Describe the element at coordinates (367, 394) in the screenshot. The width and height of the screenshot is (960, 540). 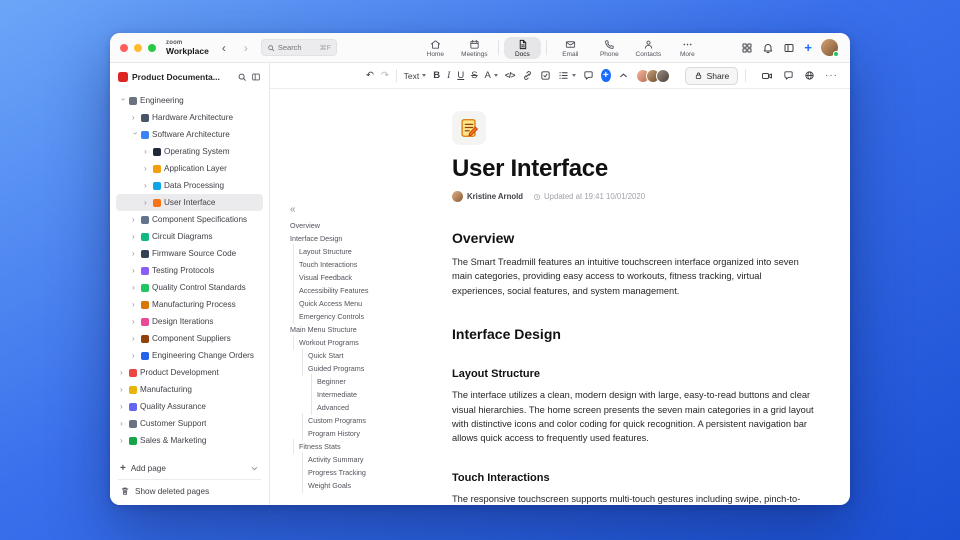
I see `outline-item: Intermediate` at that location.